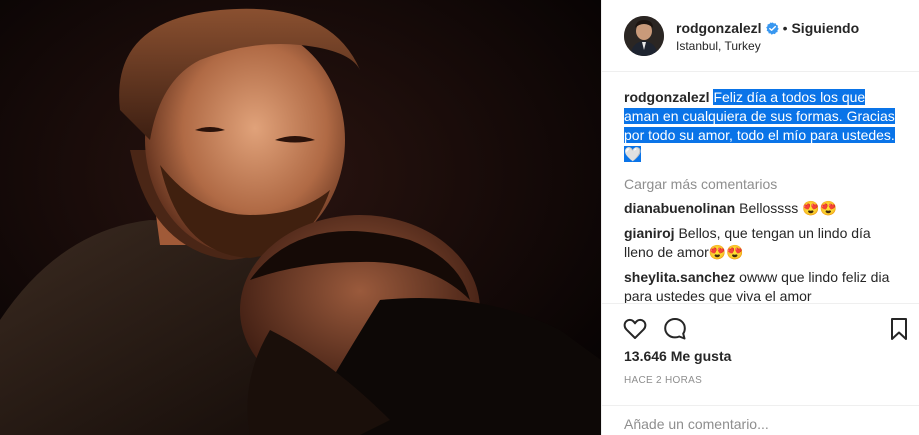 This screenshot has height=435, width=919. I want to click on following-button: Siguiendo, so click(825, 28).